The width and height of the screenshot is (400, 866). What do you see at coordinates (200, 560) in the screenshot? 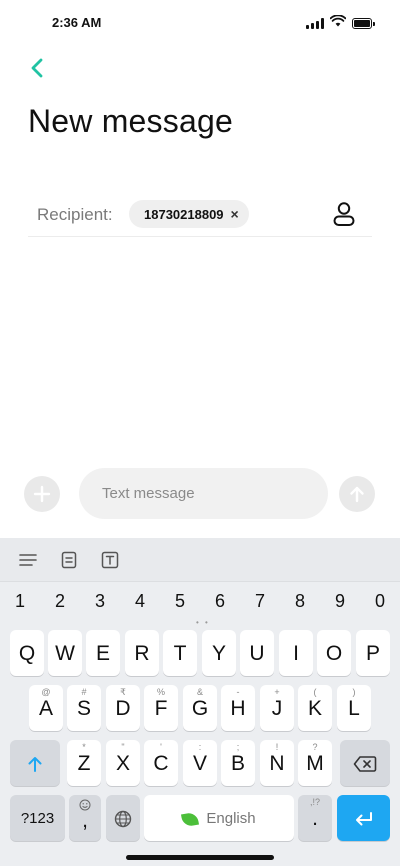
I see `keyboard-toolbar` at bounding box center [200, 560].